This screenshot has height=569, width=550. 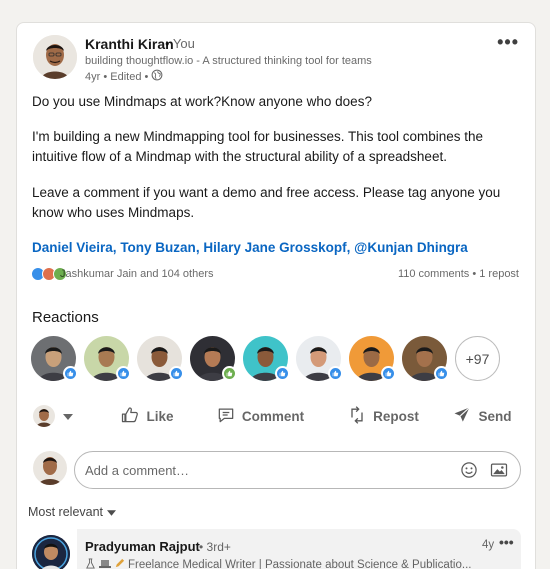 I want to click on globe-icon, so click(x=157, y=76).